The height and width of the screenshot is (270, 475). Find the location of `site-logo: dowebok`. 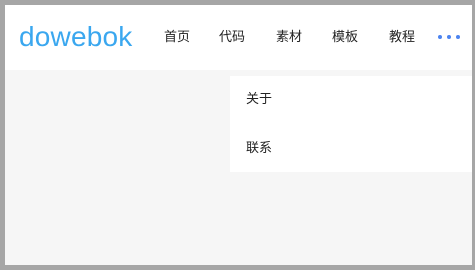

site-logo: dowebok is located at coordinates (75, 37).